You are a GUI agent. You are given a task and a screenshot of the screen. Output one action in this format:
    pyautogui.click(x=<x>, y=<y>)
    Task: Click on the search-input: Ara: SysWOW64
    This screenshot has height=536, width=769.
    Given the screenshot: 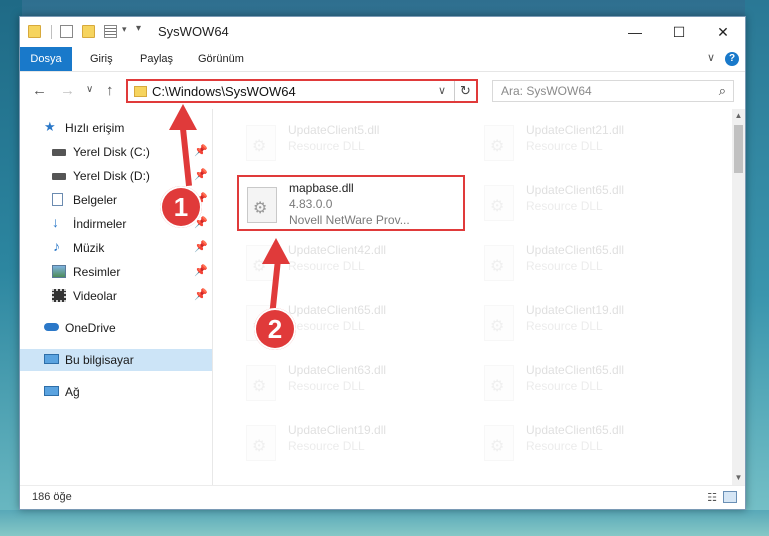 What is the action you would take?
    pyautogui.click(x=546, y=91)
    